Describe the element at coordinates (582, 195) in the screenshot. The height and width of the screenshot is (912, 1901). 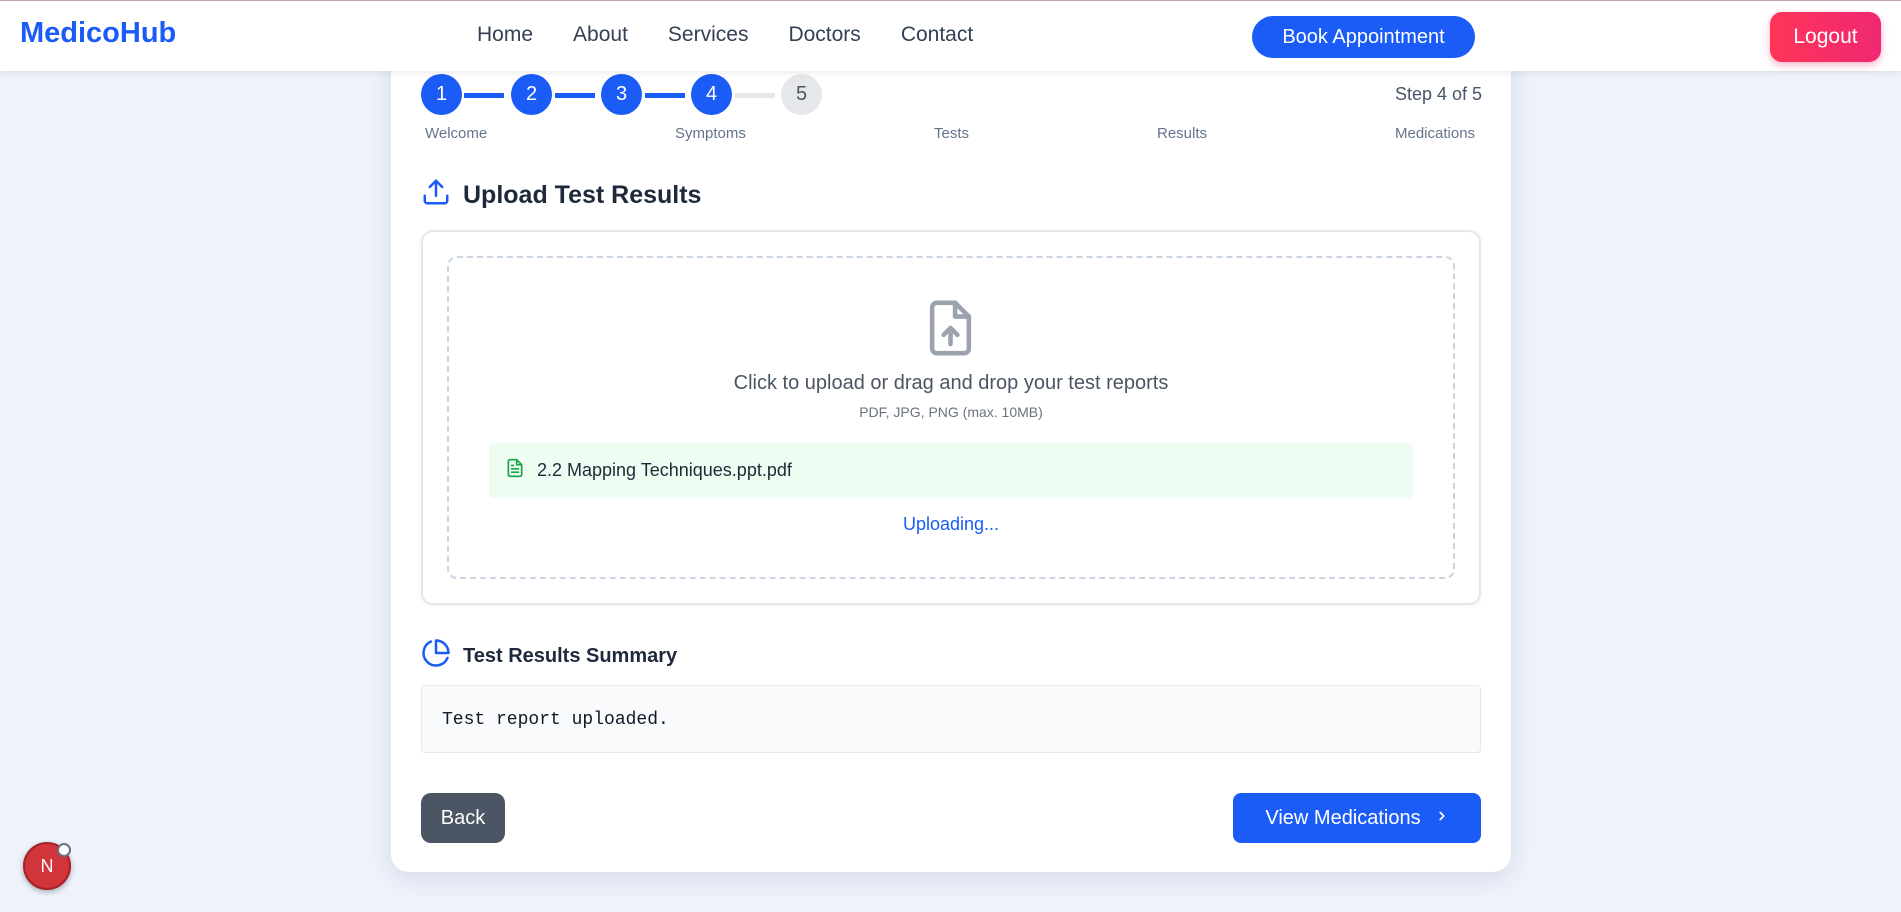
I see `upload-title-text: Upload Test Results` at that location.